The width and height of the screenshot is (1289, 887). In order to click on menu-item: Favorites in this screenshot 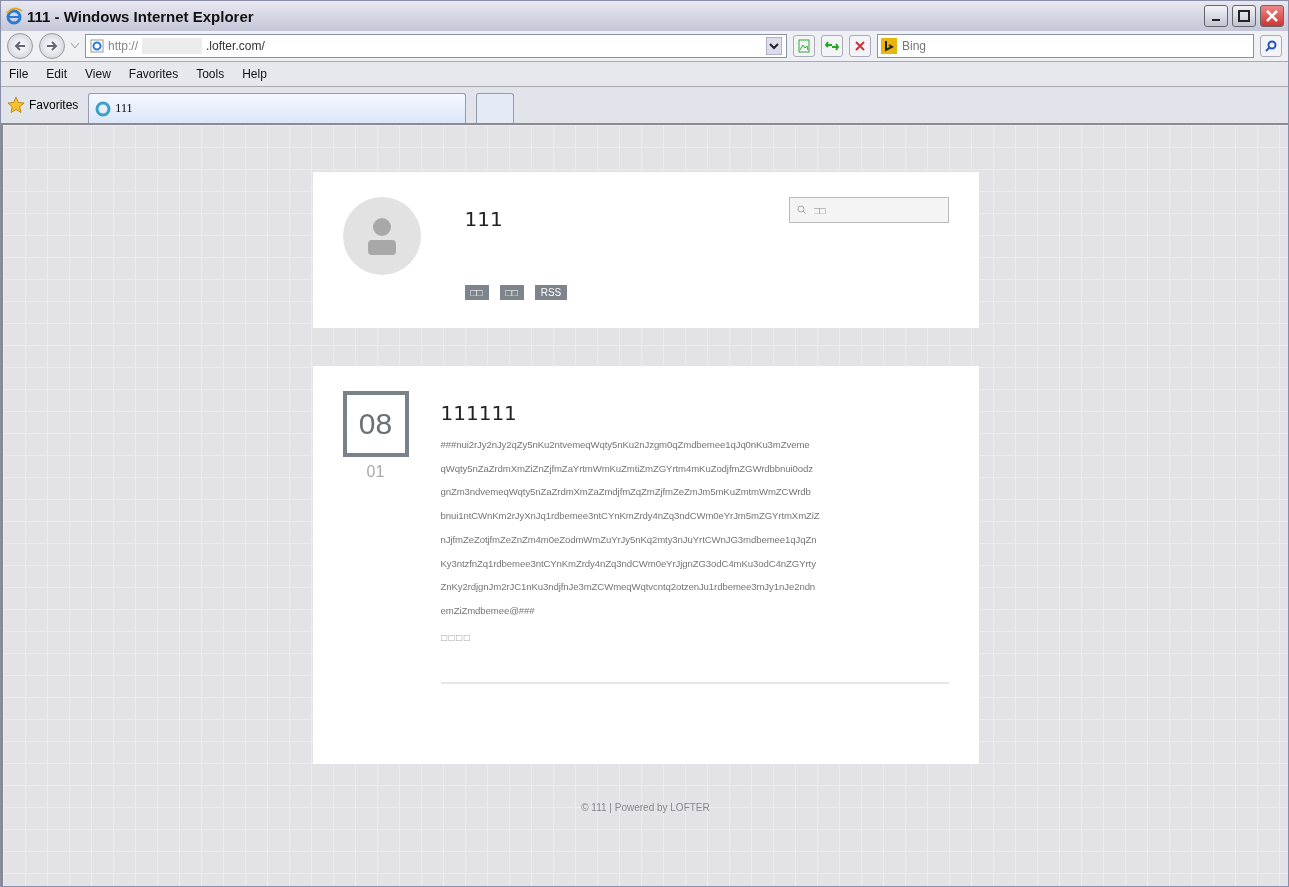, I will do `click(153, 74)`.